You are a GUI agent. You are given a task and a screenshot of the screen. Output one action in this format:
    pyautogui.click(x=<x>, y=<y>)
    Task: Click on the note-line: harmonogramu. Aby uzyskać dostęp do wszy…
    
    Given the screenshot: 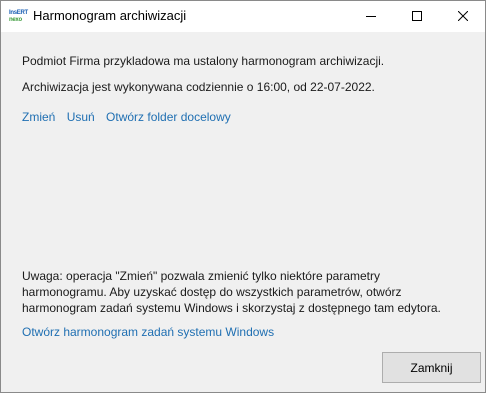 What is the action you would take?
    pyautogui.click(x=212, y=292)
    